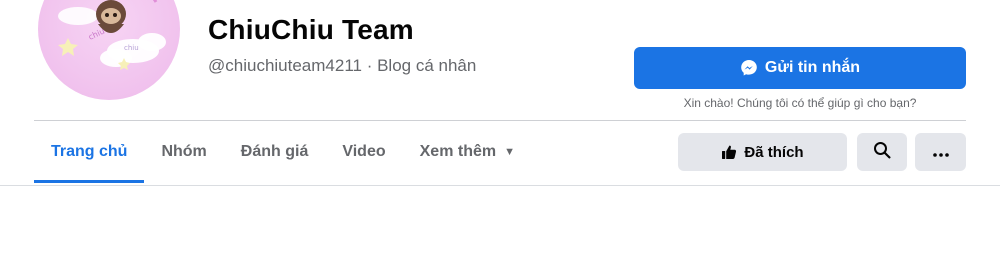 Image resolution: width=1000 pixels, height=280 pixels. I want to click on tab-groups-label: Nhóm, so click(184, 151).